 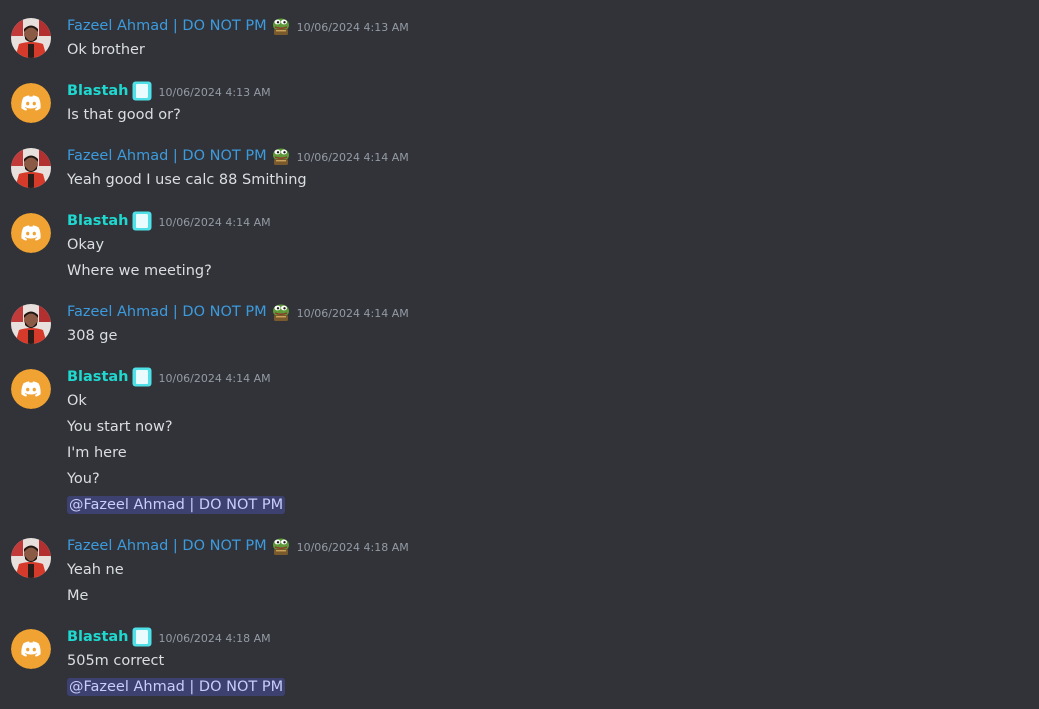 What do you see at coordinates (78, 596) in the screenshot?
I see `message-text: Me` at bounding box center [78, 596].